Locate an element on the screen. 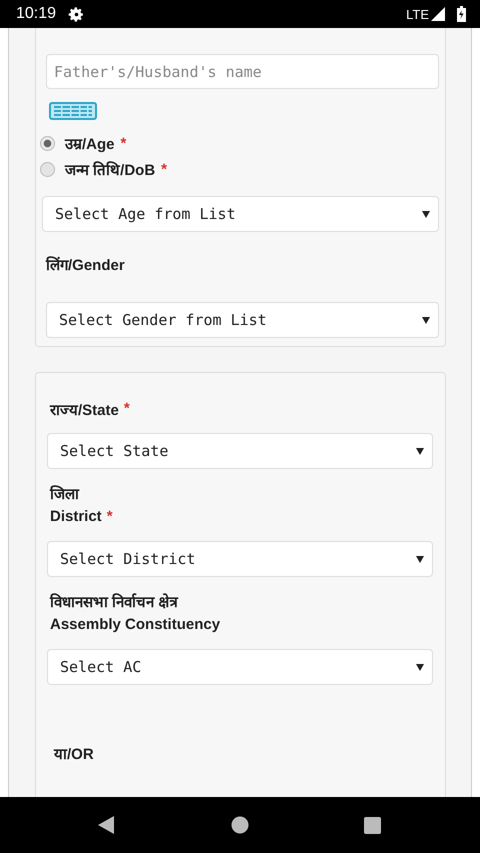  field-label: लिंग/Gender is located at coordinates (86, 263).